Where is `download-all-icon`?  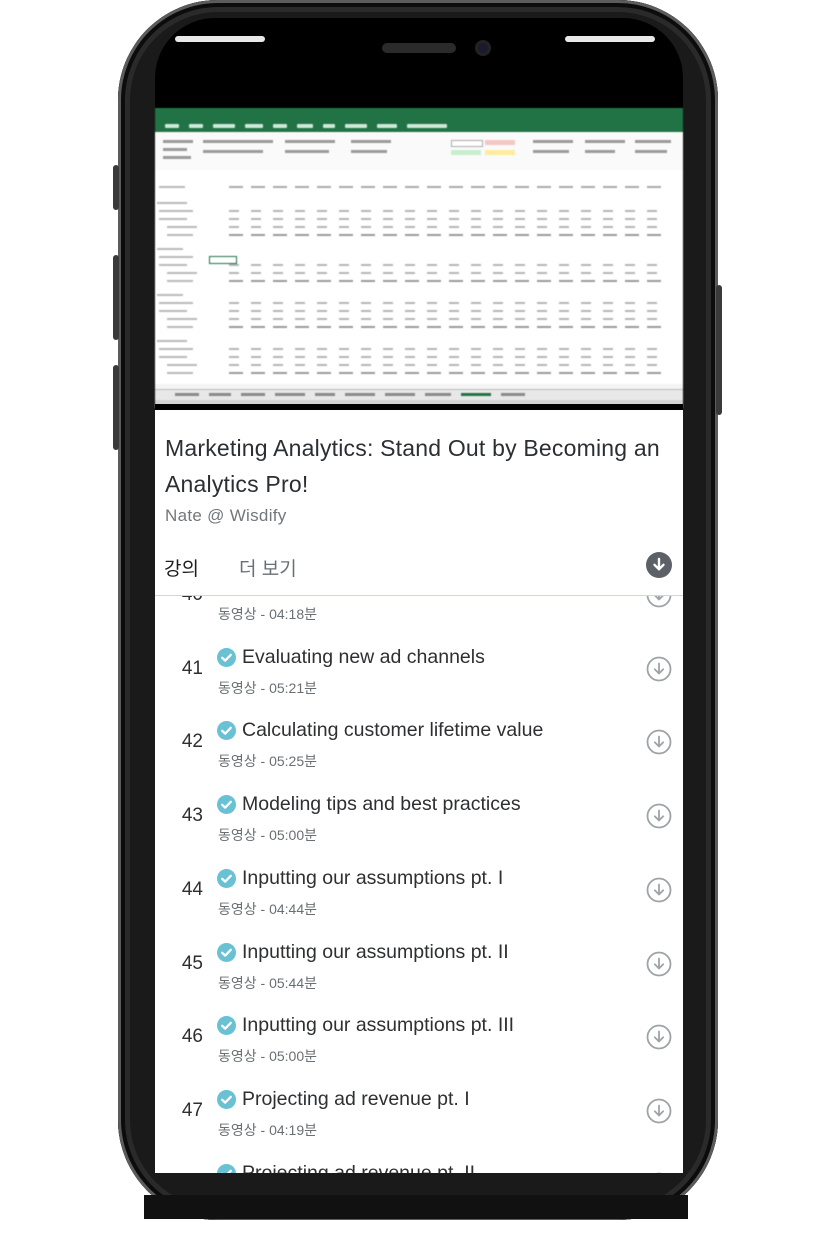 download-all-icon is located at coordinates (659, 565).